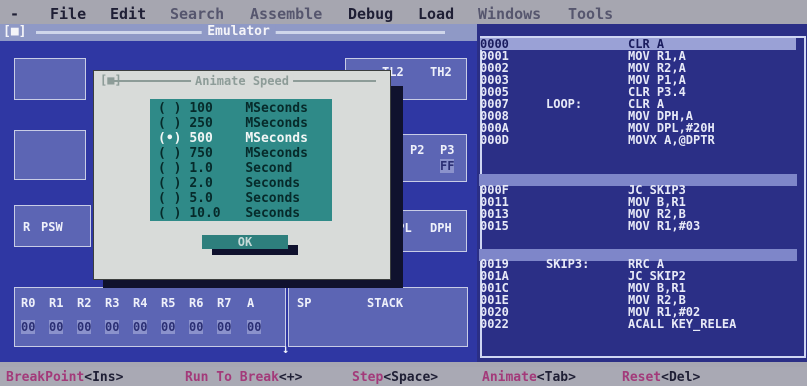  Describe the element at coordinates (370, 14) in the screenshot. I see `menu-debug: Debug` at that location.